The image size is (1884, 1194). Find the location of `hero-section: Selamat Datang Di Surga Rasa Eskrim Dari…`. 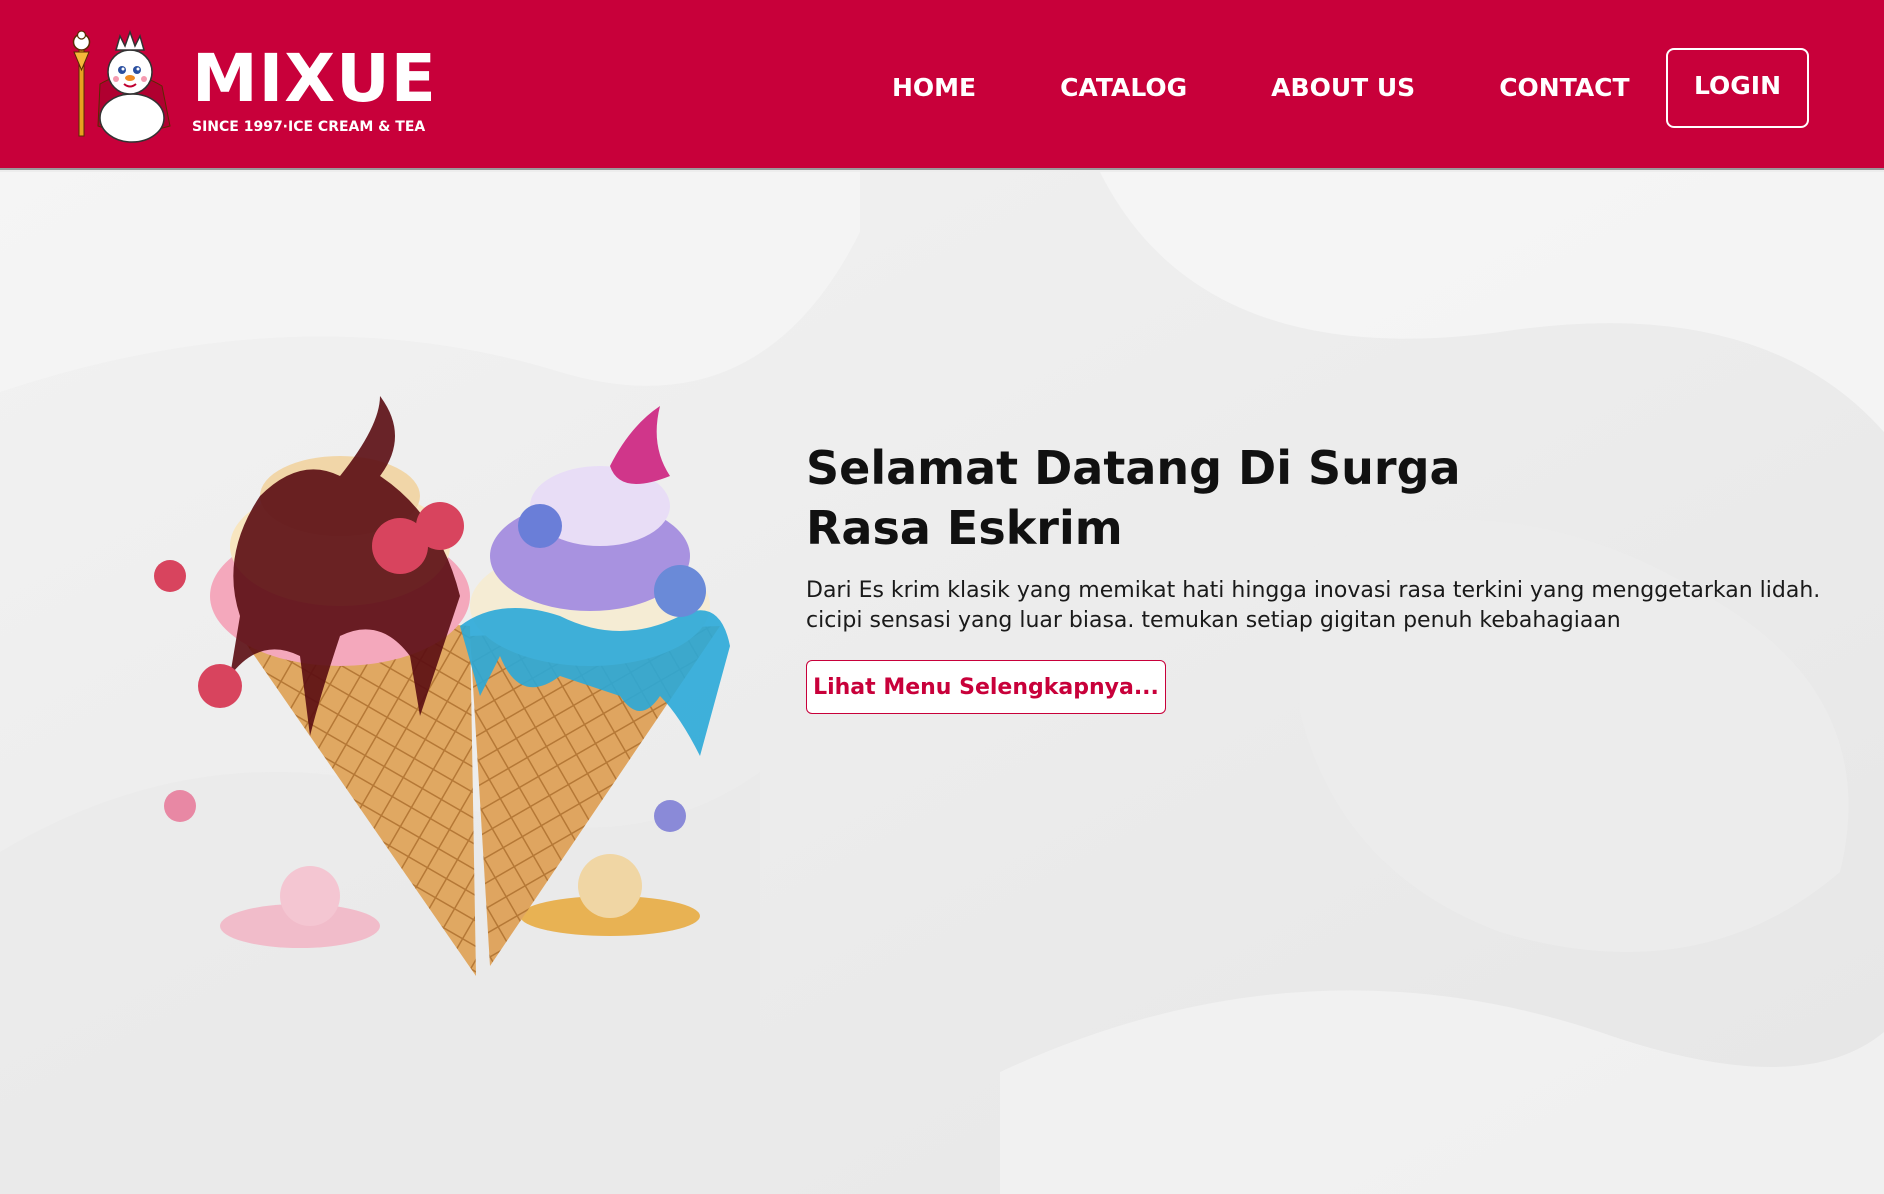

hero-section: Selamat Datang Di Surga Rasa Eskrim Dari… is located at coordinates (1313, 576).